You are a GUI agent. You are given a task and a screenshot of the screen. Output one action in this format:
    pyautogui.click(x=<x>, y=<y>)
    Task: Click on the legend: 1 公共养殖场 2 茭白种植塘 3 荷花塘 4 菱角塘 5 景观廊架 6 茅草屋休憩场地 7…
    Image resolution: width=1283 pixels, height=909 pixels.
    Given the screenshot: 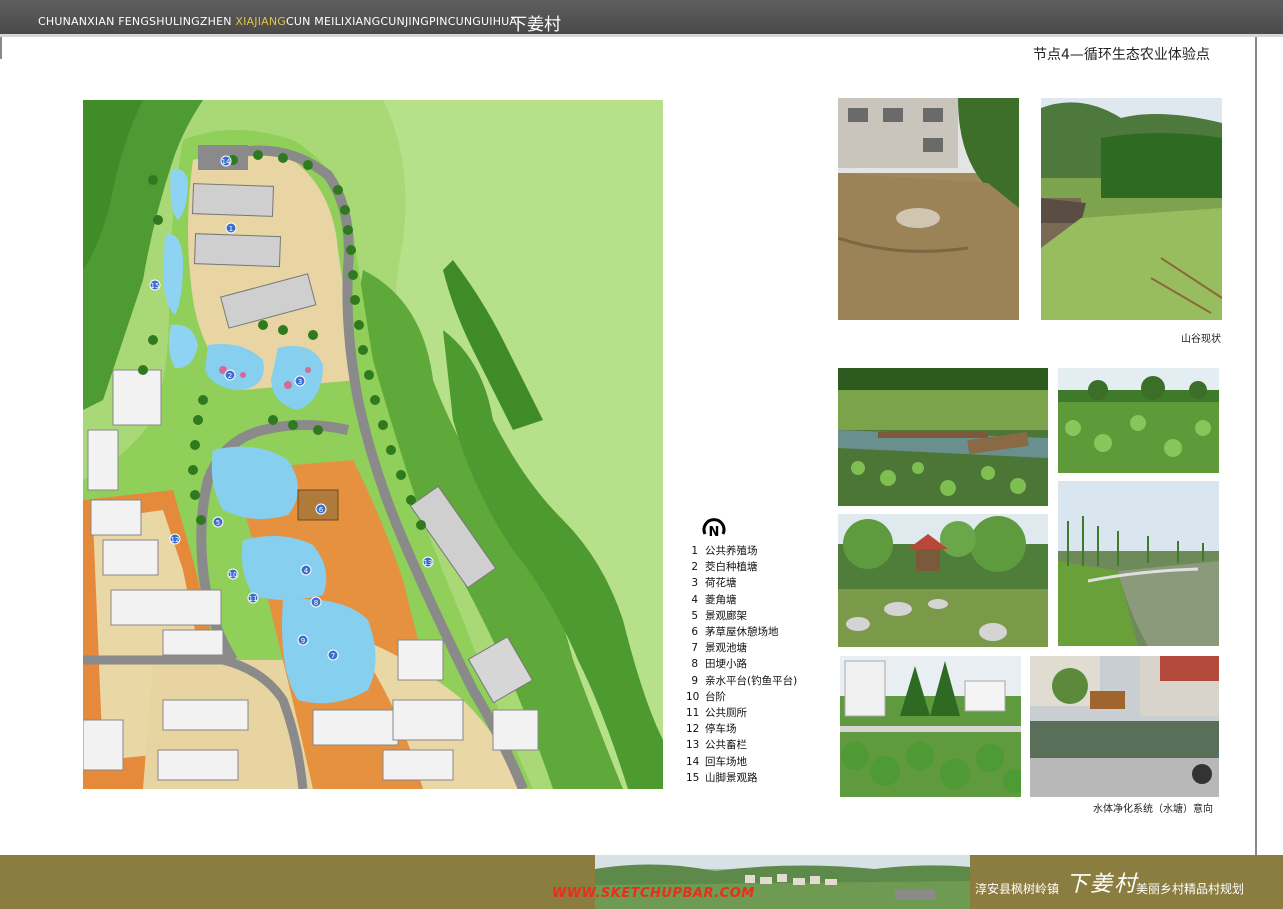 What is the action you would take?
    pyautogui.click(x=741, y=664)
    